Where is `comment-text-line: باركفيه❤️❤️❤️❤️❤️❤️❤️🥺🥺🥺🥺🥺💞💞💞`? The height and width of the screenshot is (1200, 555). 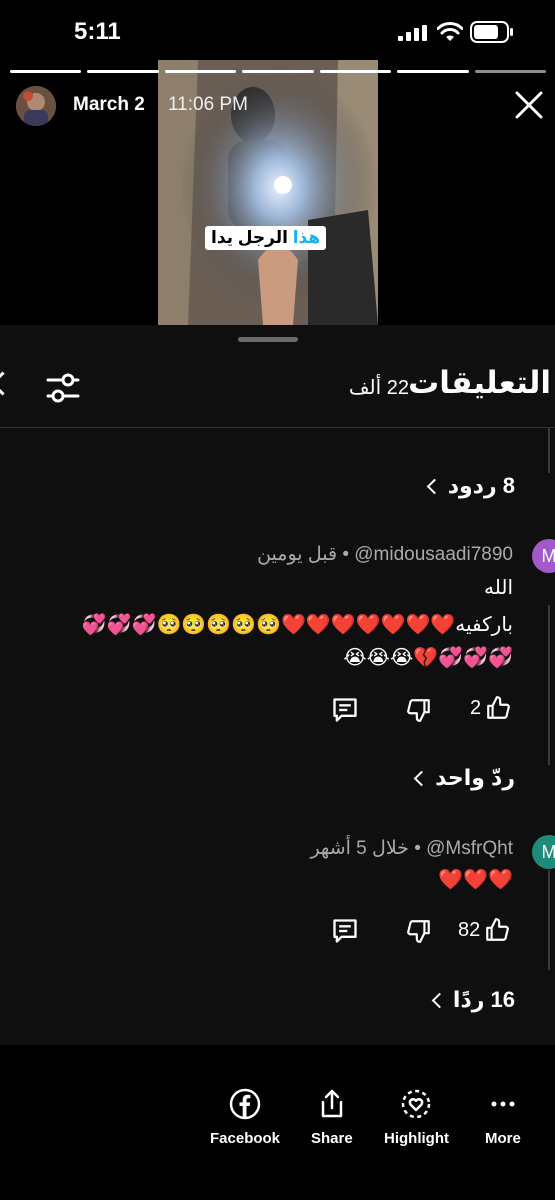 comment-text-line: باركفيه❤️❤️❤️❤️❤️❤️❤️🥺🥺🥺🥺🥺💞💞💞 is located at coordinates (297, 625).